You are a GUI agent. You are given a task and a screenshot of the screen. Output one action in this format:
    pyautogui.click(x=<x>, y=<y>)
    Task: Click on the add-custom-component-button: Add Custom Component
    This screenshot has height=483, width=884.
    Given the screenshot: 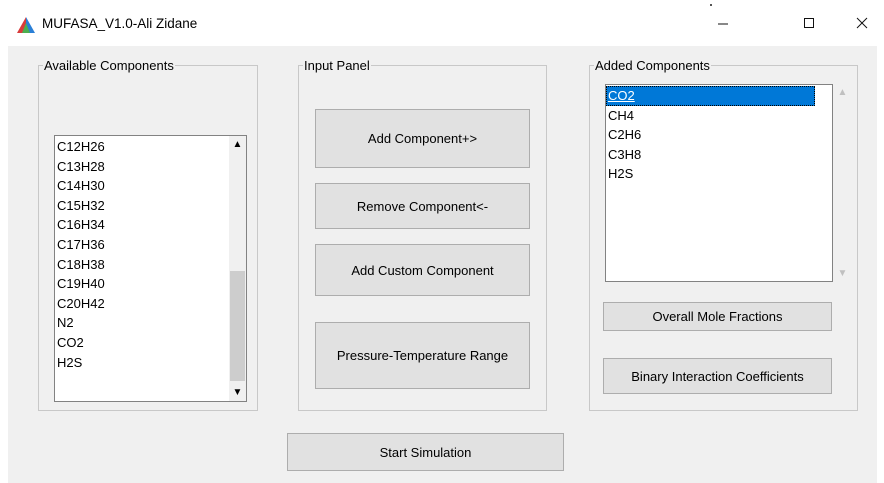 What is the action you would take?
    pyautogui.click(x=422, y=270)
    